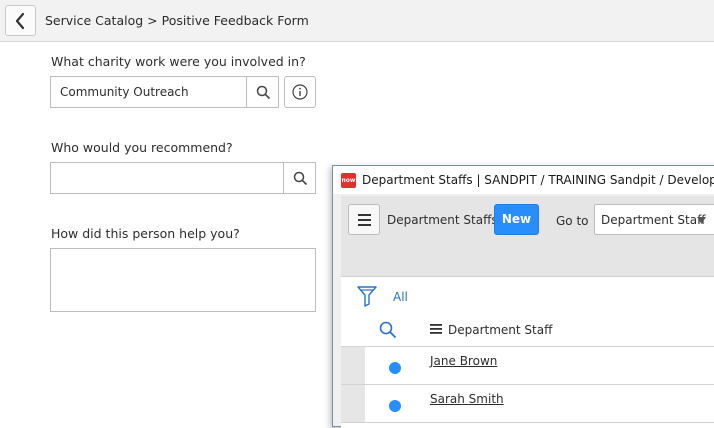  I want to click on column-menu-icon, so click(436, 329).